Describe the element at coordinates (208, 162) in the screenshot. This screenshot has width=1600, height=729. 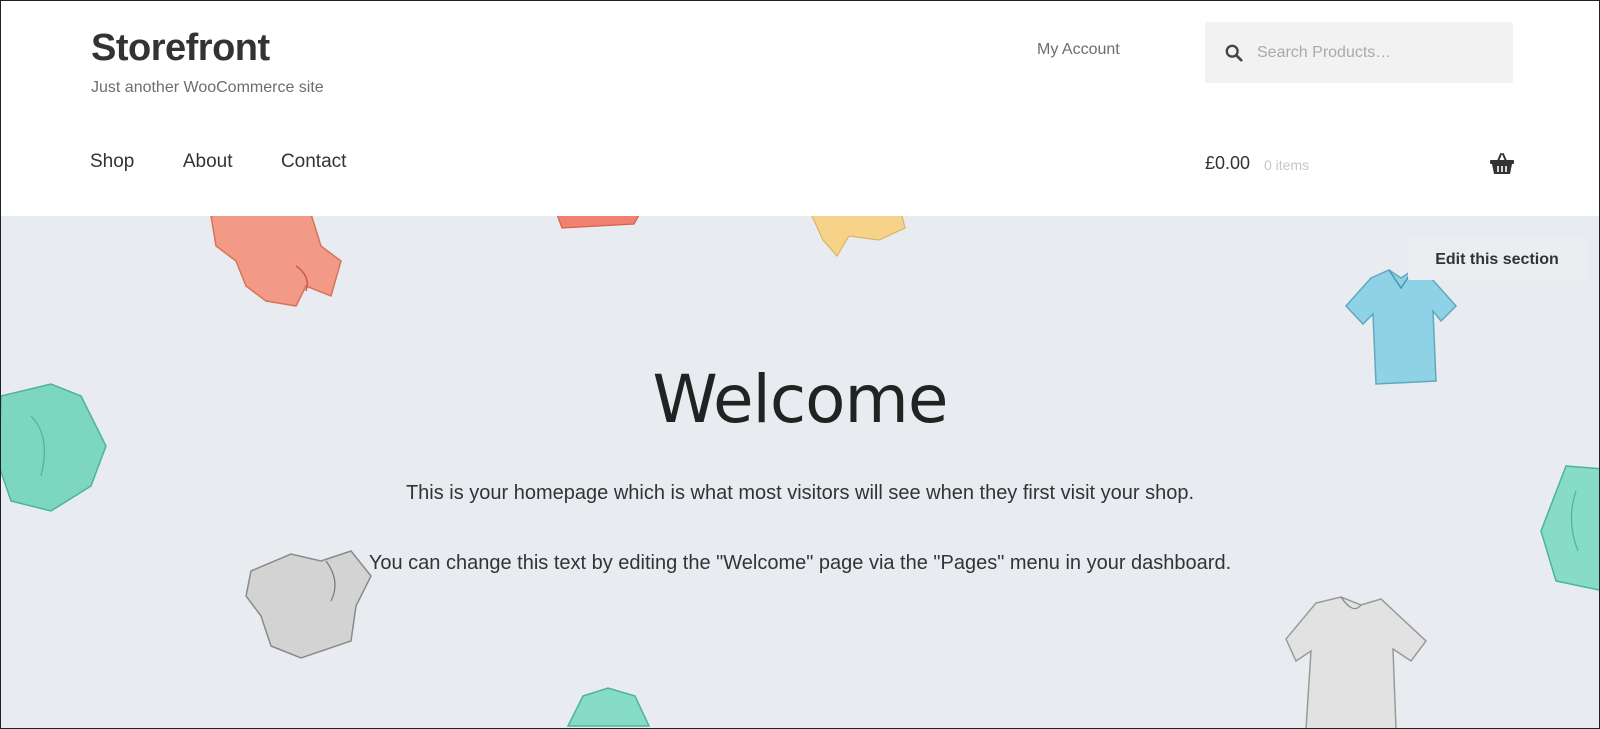
I see `nav-item-about: About` at that location.